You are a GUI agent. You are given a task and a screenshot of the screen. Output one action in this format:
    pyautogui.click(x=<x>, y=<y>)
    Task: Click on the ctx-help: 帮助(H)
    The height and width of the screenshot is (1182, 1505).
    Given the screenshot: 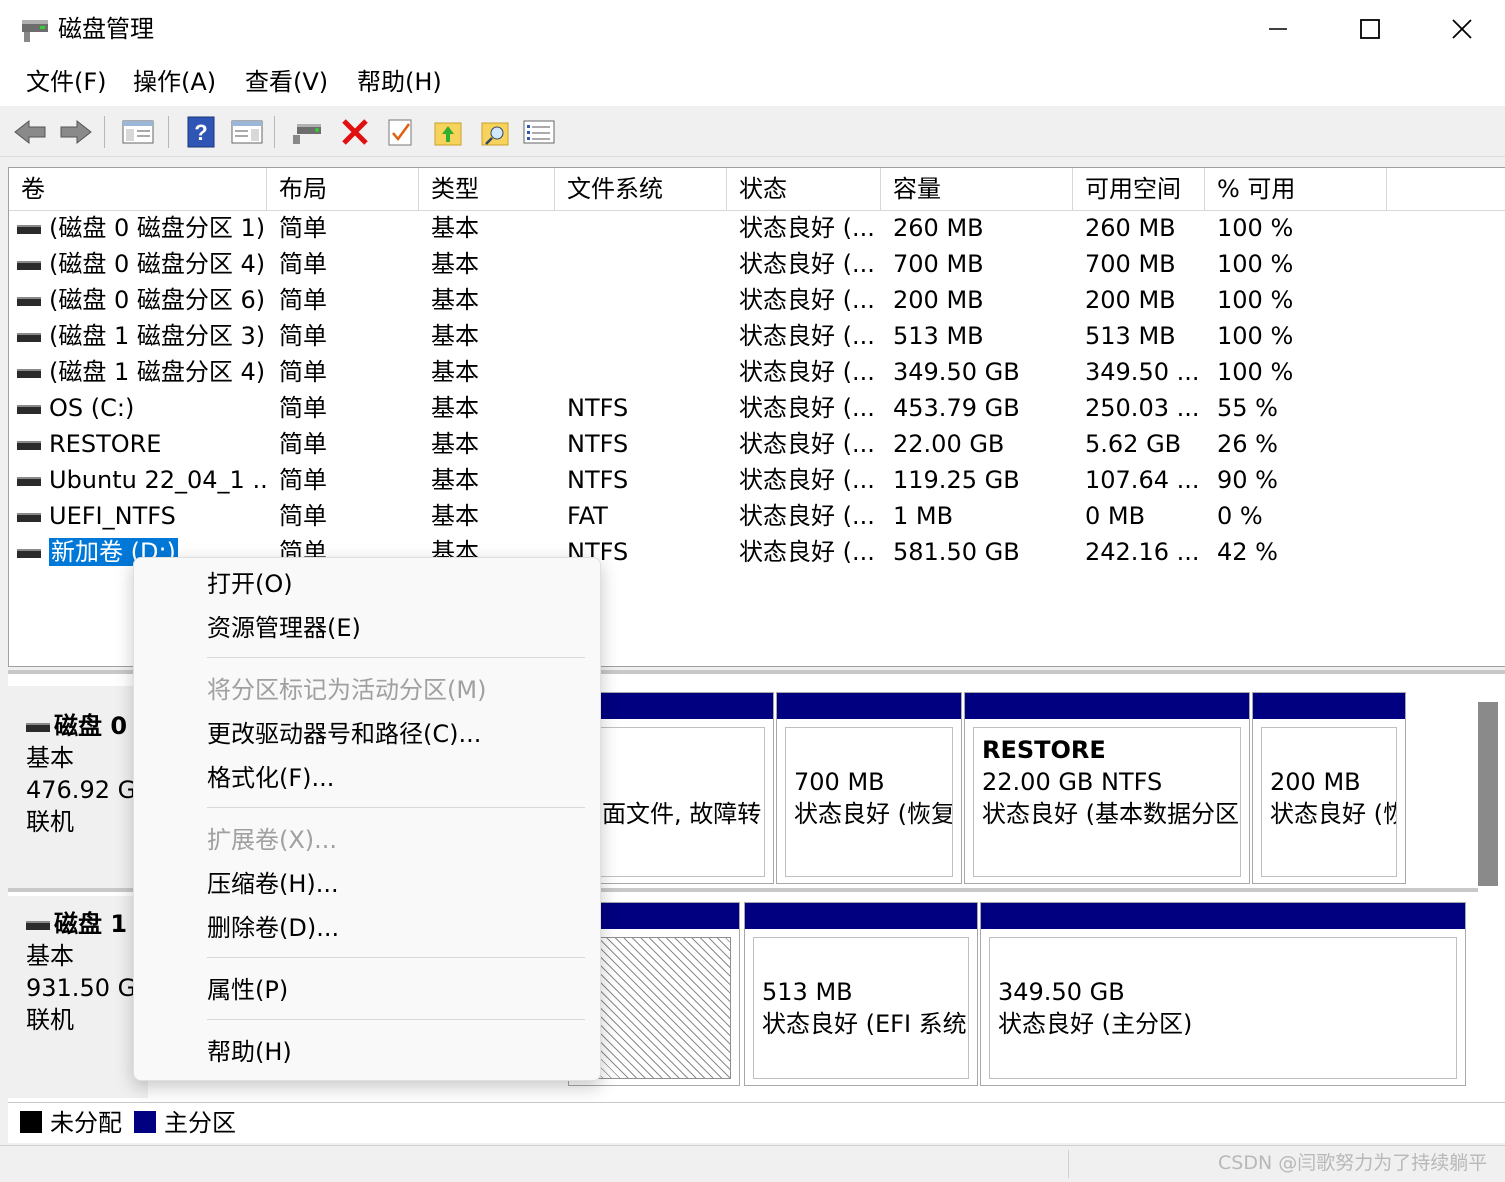 What is the action you would take?
    pyautogui.click(x=367, y=1052)
    